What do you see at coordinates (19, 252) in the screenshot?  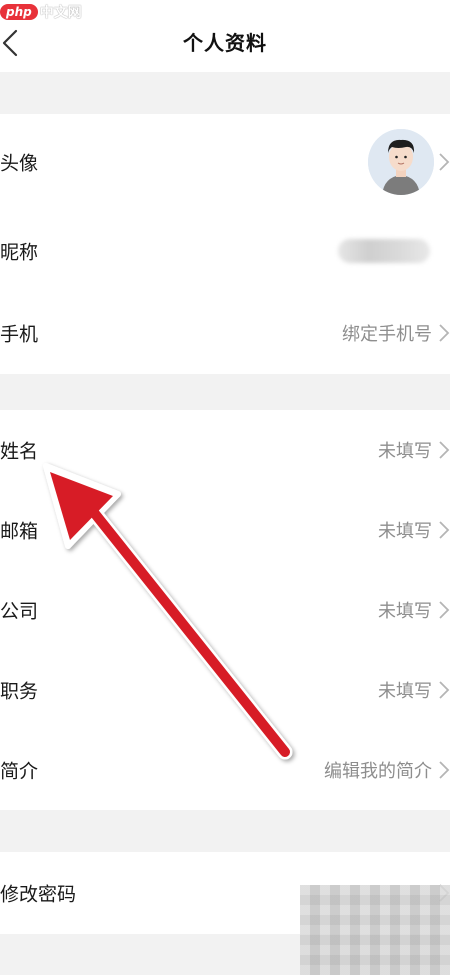 I see `nickname-label: 昵称` at bounding box center [19, 252].